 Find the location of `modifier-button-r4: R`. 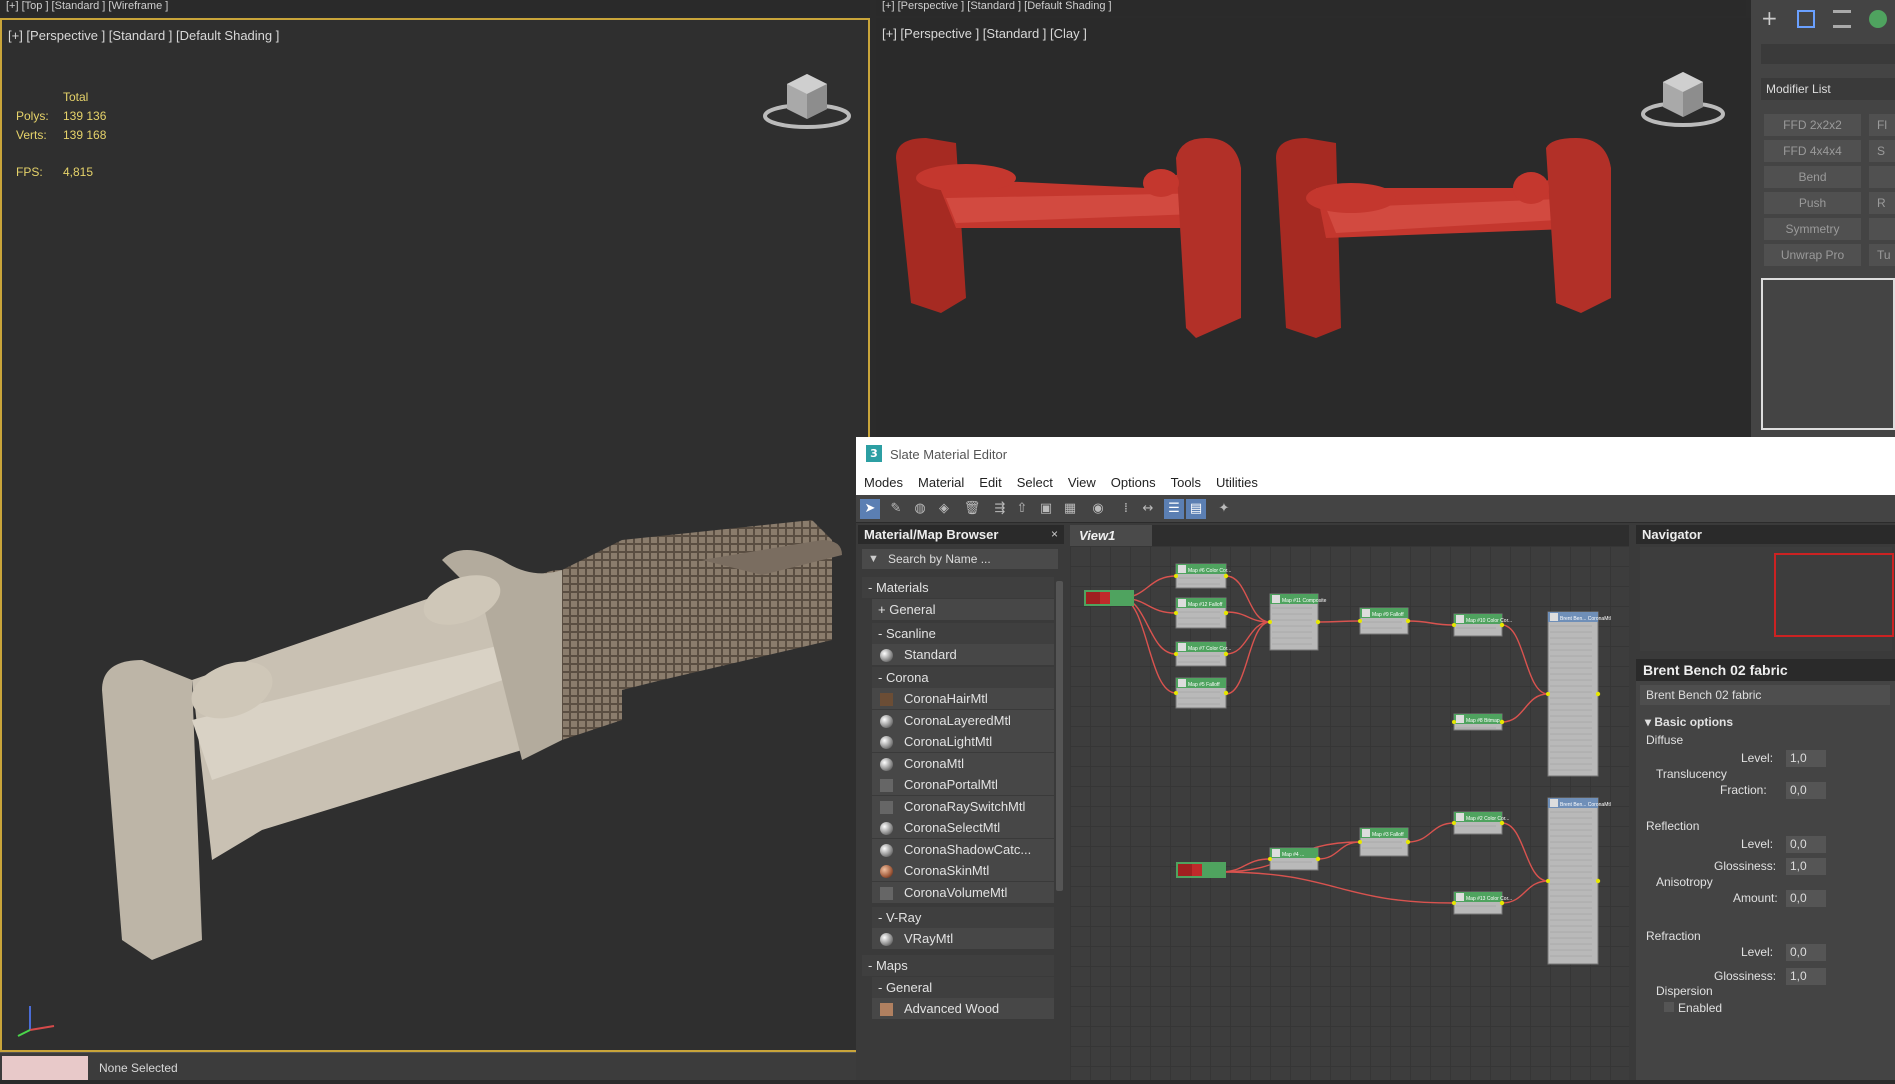

modifier-button-r4: R is located at coordinates (1882, 203).